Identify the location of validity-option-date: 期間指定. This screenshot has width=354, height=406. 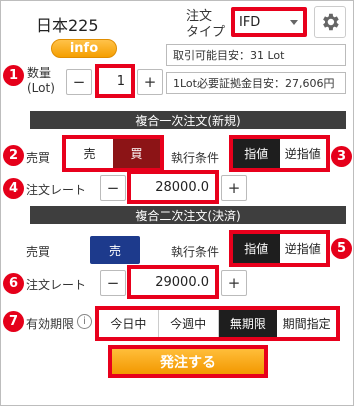
(306, 323).